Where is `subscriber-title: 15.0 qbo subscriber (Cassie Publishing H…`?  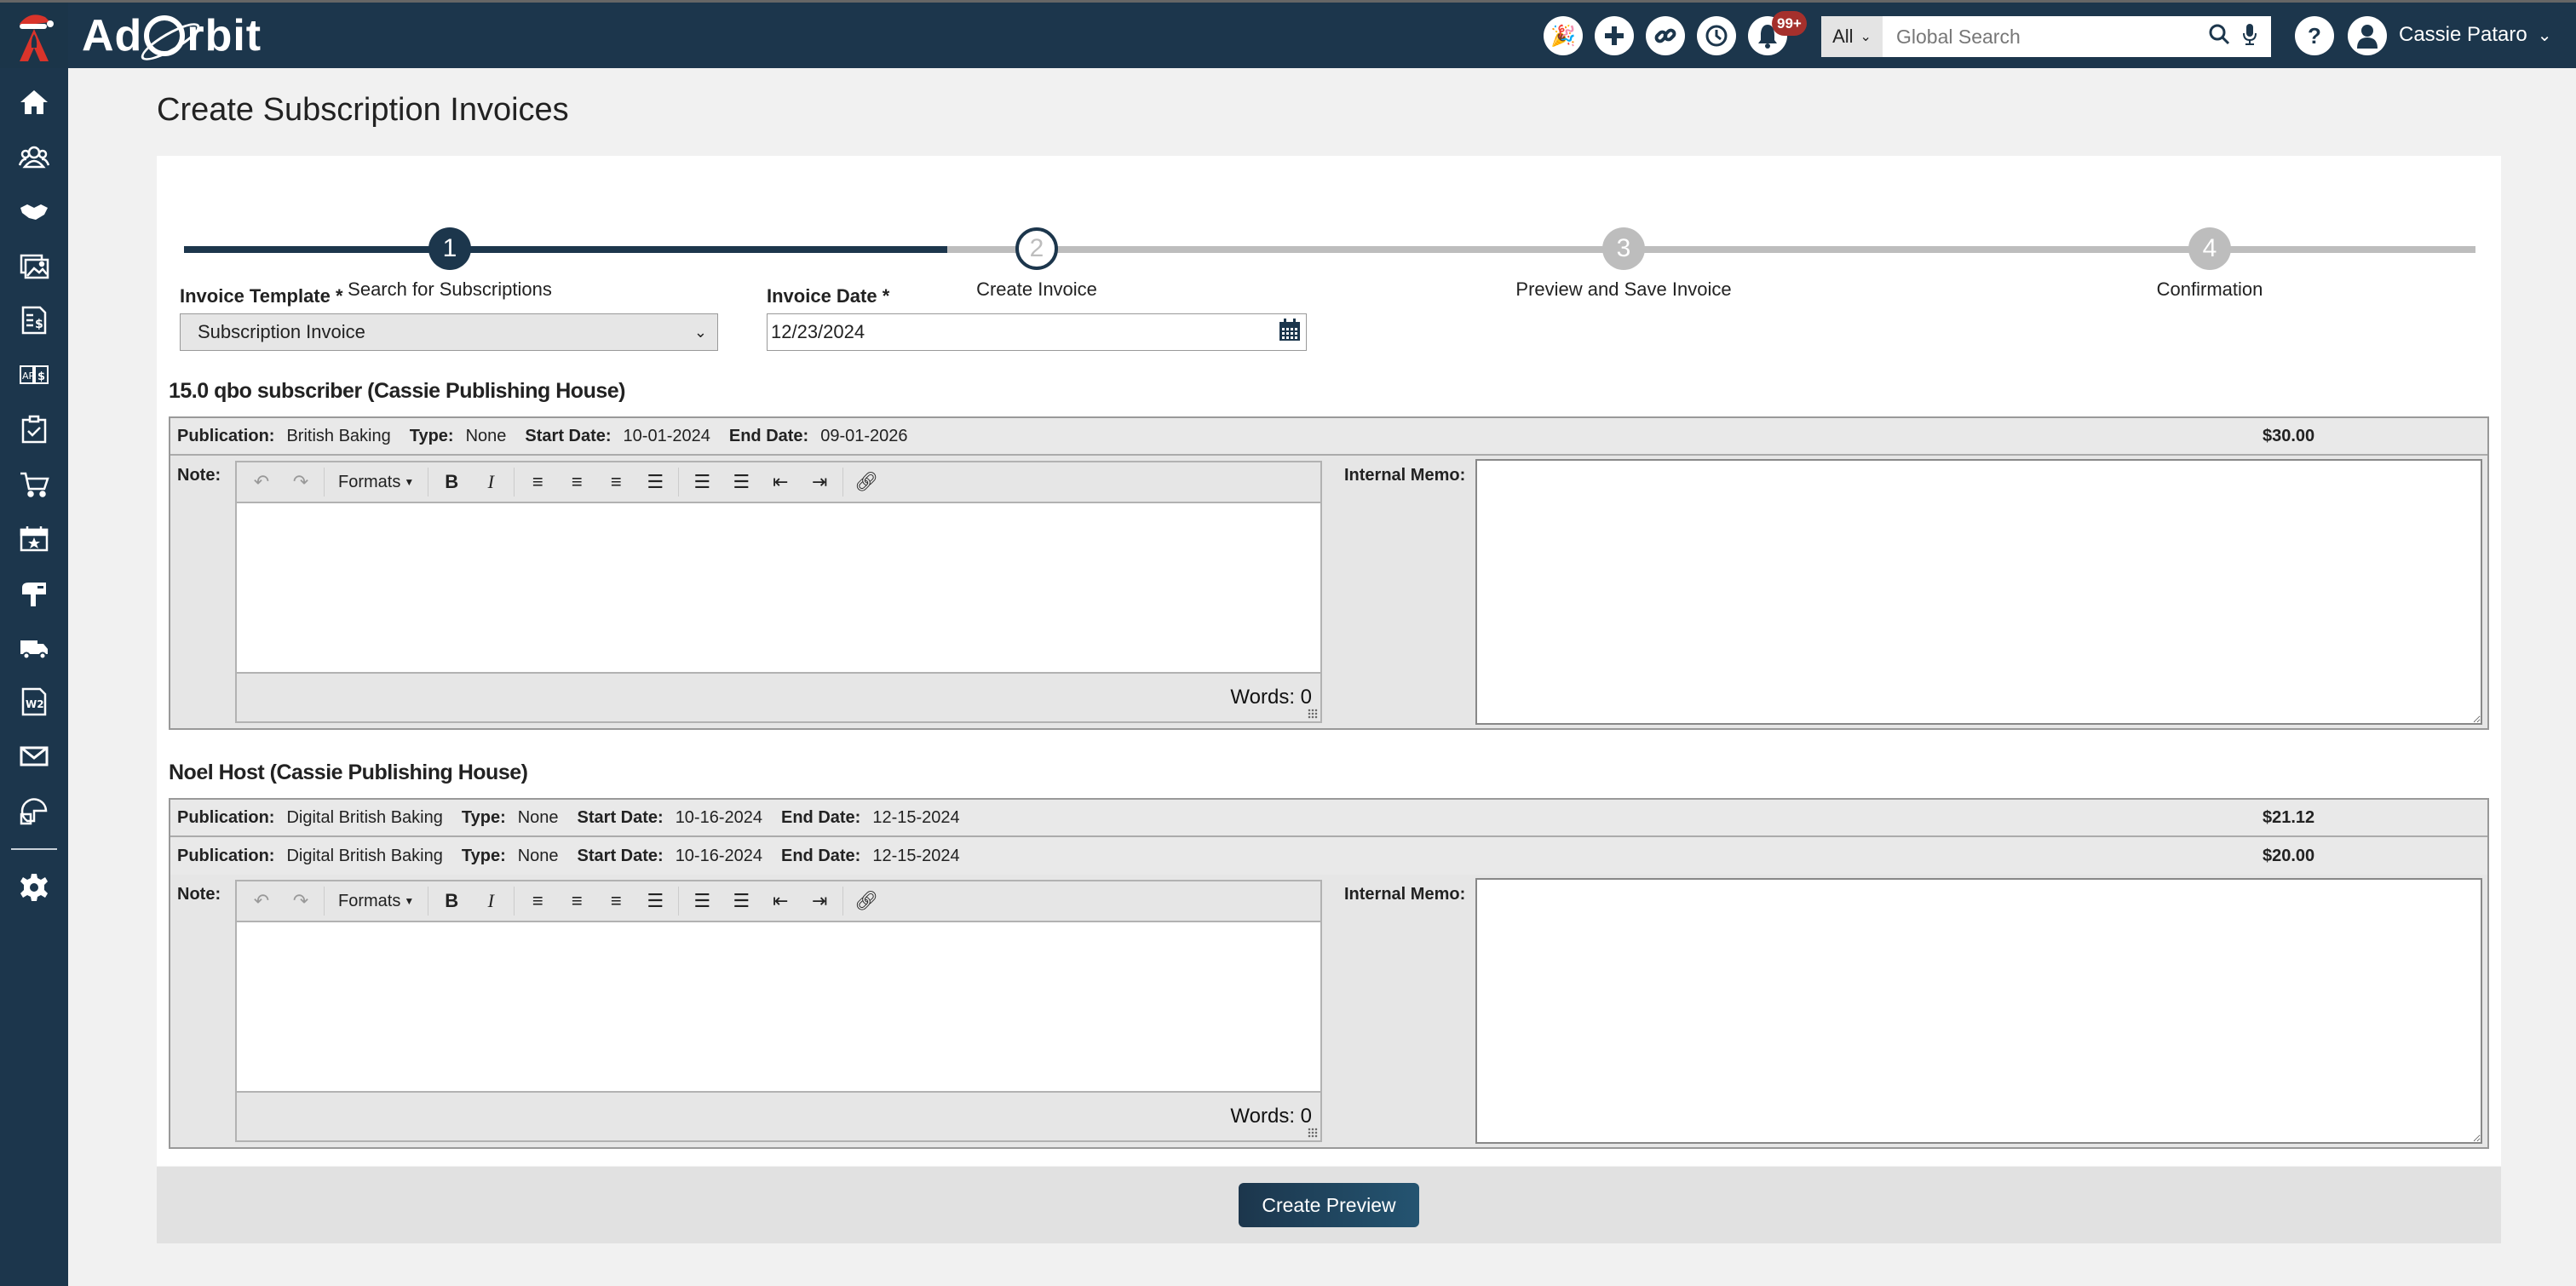
subscriber-title: 15.0 qbo subscriber (Cassie Publishing H… is located at coordinates (397, 391).